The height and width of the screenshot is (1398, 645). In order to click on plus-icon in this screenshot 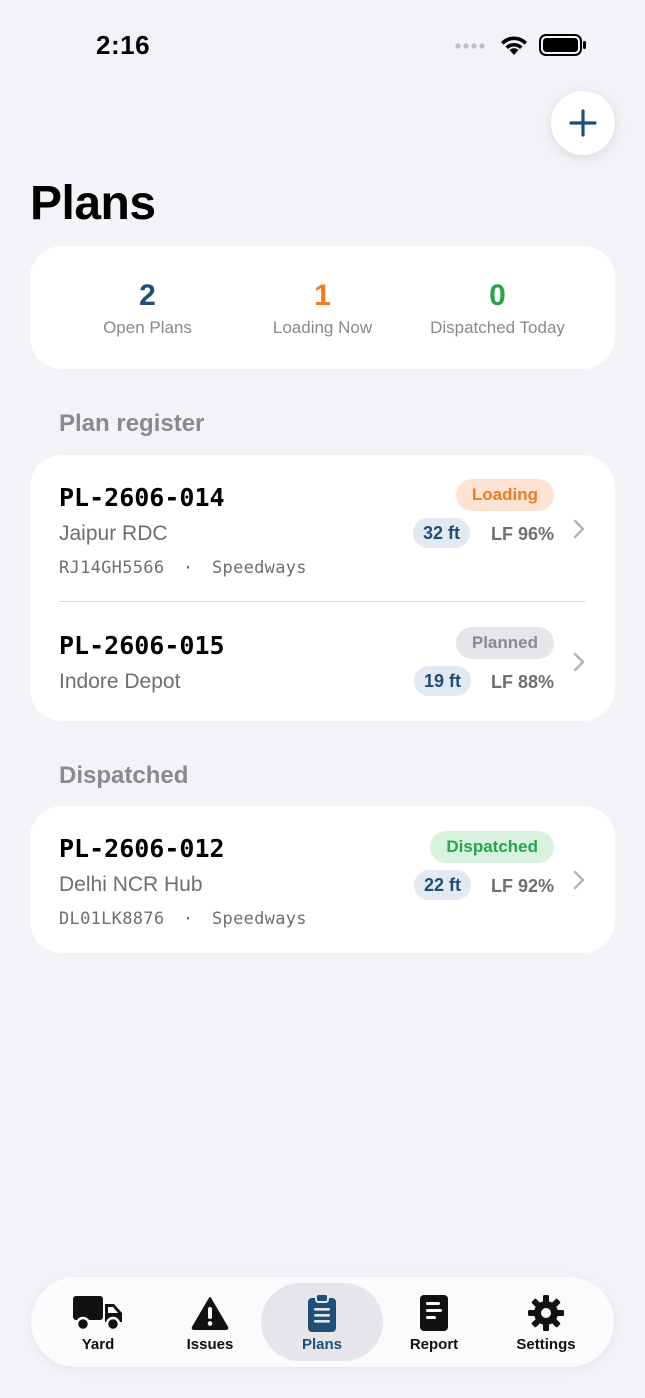, I will do `click(583, 123)`.